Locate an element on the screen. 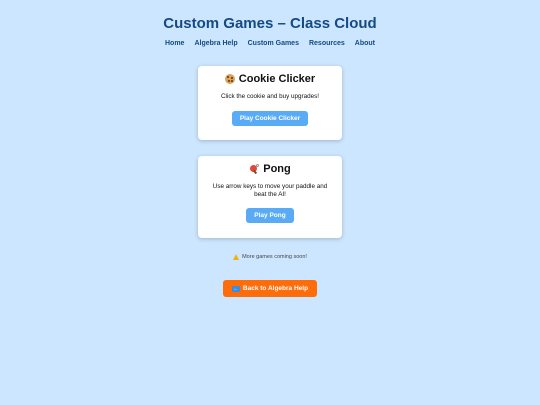 This screenshot has width=540, height=405. game-card-title: Cookie Clicker is located at coordinates (270, 79).